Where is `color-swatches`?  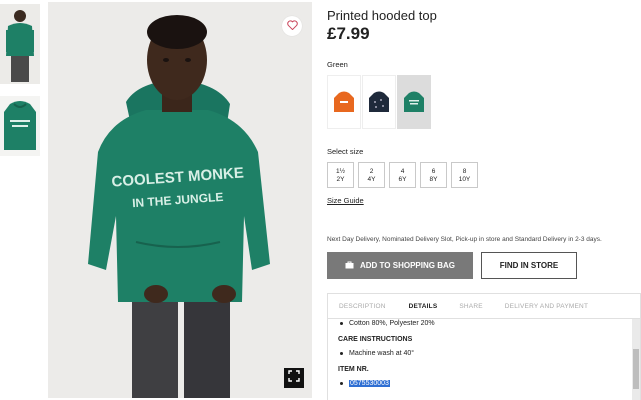 color-swatches is located at coordinates (379, 102).